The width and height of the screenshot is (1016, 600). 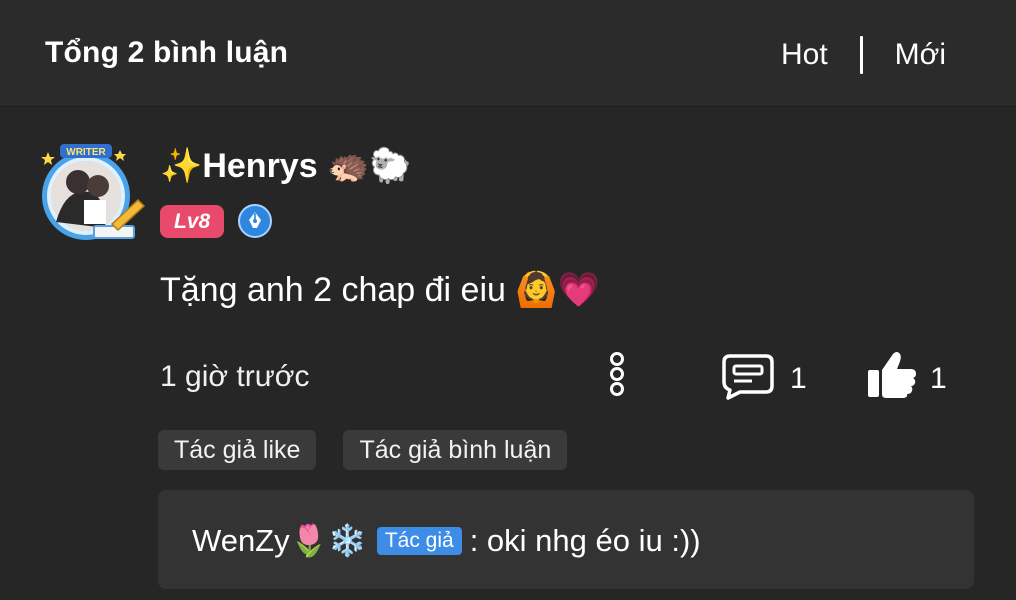 I want to click on avatar: WRITER, so click(x=90, y=193).